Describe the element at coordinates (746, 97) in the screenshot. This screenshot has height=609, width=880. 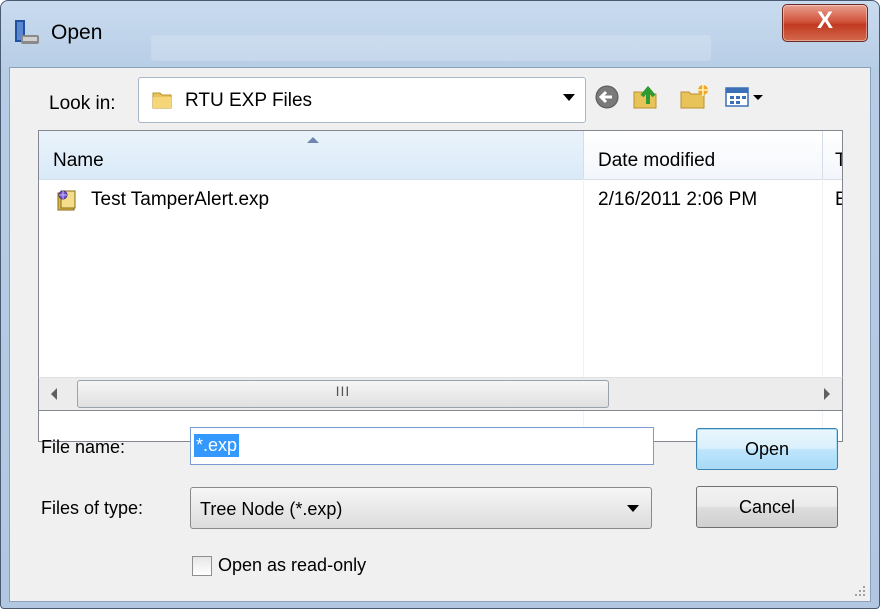
I see `view-menu-icon` at that location.